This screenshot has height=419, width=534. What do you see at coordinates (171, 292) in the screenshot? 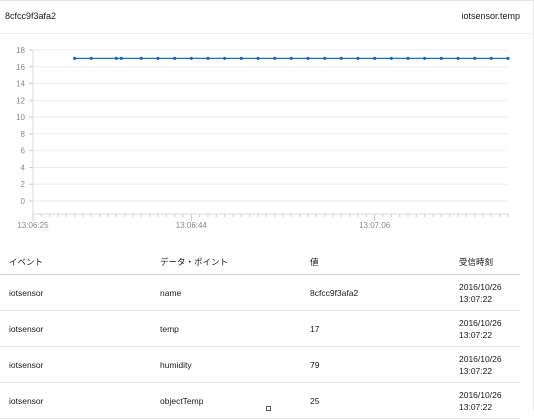
I see `datapoint-cell: name` at bounding box center [171, 292].